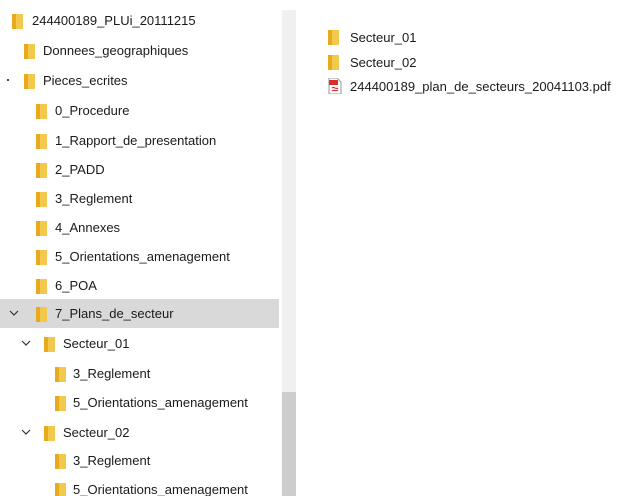  I want to click on file-item: Secteur_01, so click(464, 36).